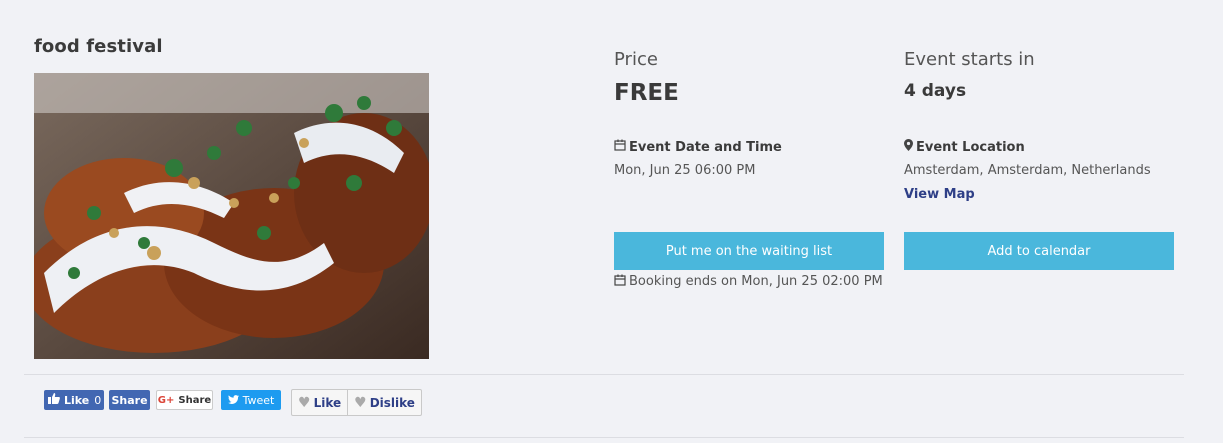  I want to click on facebook-like-count: 0, so click(98, 400).